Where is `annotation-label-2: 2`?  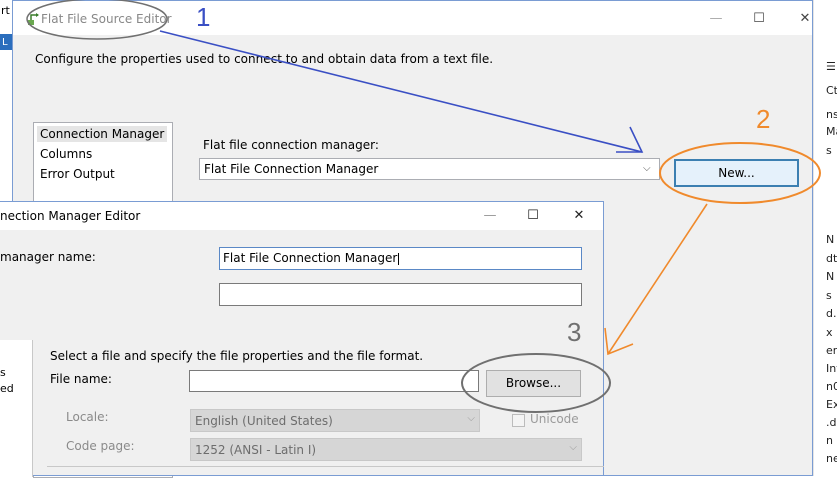 annotation-label-2: 2 is located at coordinates (763, 119).